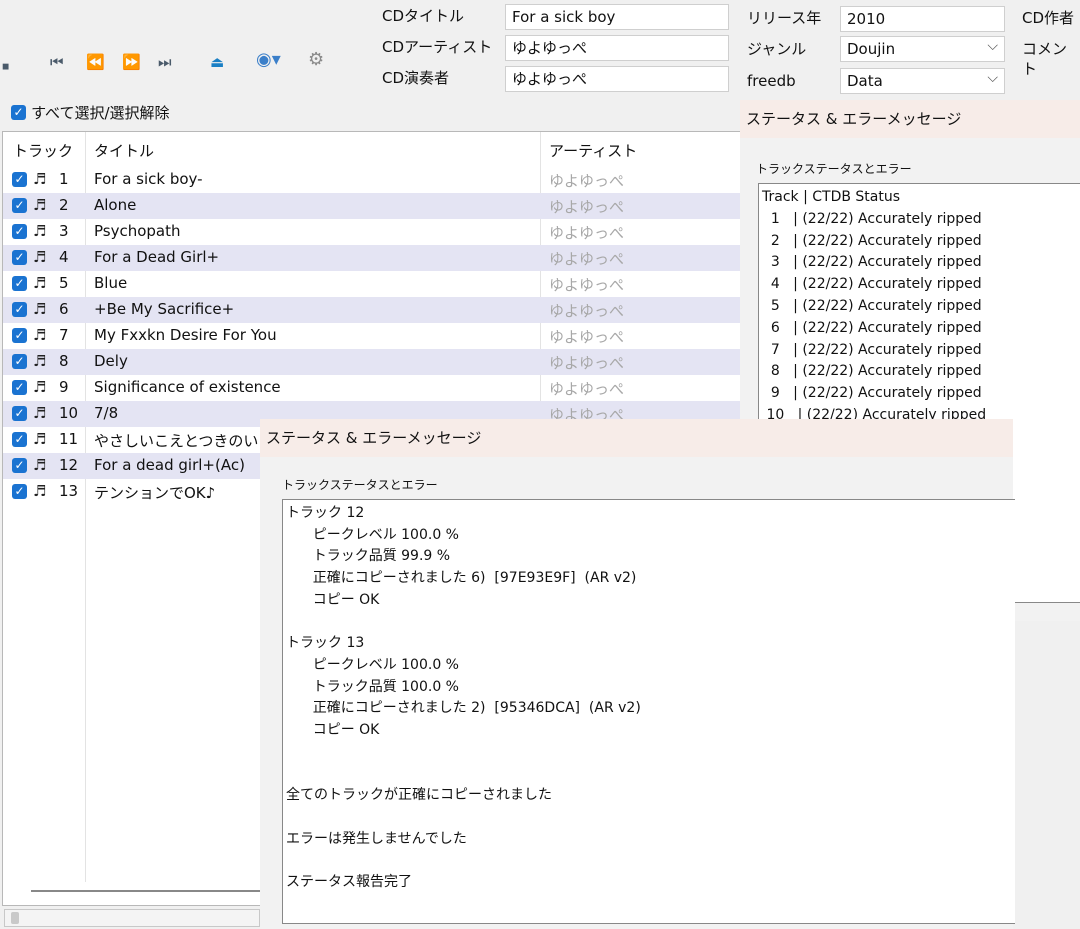 Image resolution: width=1080 pixels, height=929 pixels. Describe the element at coordinates (872, 349) in the screenshot. I see `status-line: 7 | (22/22) Accurately ripped` at that location.